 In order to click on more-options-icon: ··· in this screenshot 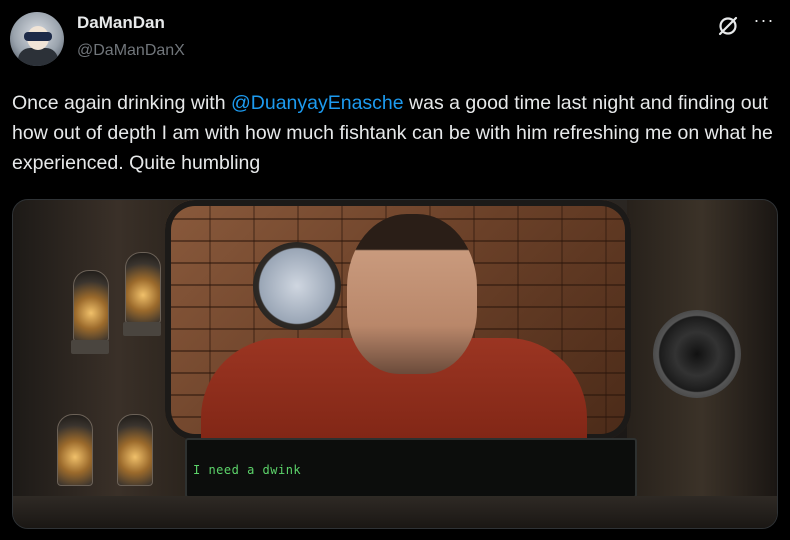, I will do `click(764, 23)`.